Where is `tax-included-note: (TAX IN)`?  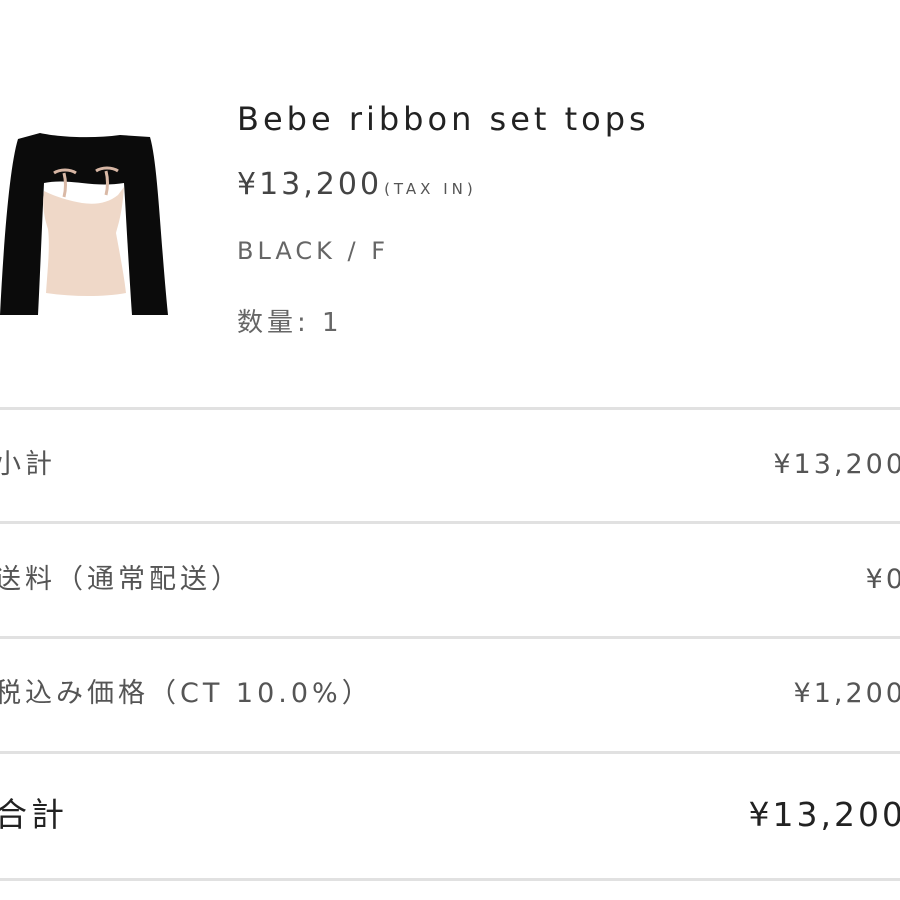 tax-included-note: (TAX IN) is located at coordinates (430, 189).